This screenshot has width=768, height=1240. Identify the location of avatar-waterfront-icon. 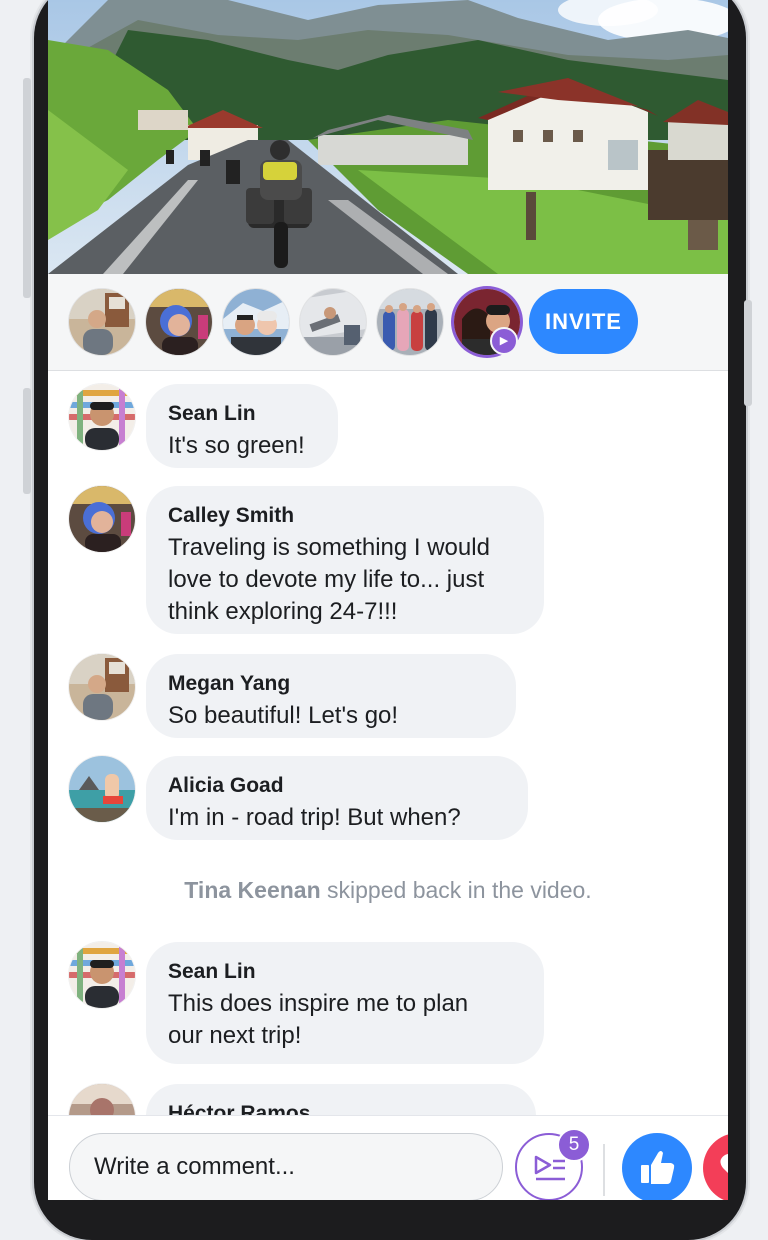
(333, 322).